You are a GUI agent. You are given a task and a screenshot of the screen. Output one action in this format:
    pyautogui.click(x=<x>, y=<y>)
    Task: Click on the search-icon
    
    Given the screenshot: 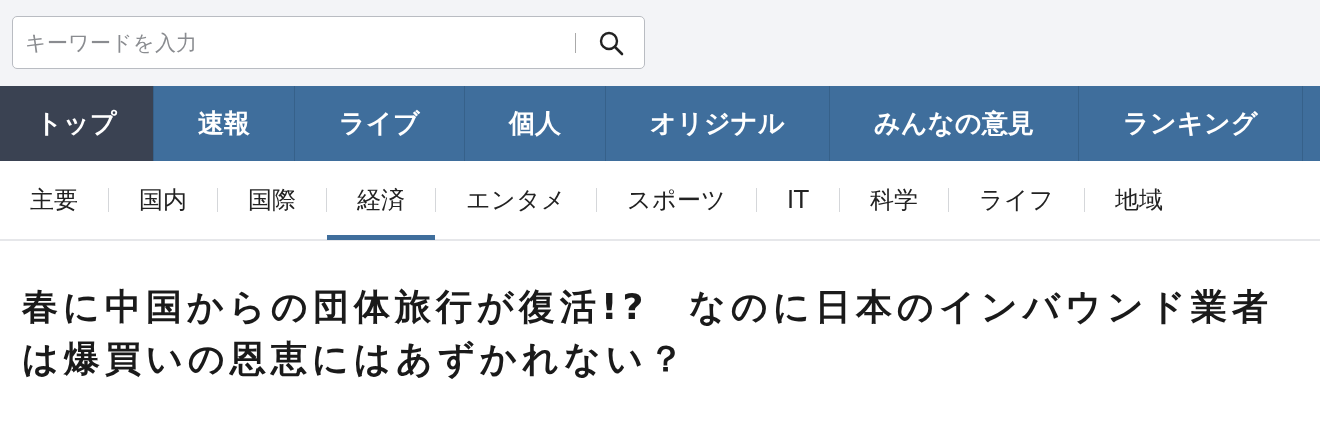 What is the action you would take?
    pyautogui.click(x=611, y=42)
    